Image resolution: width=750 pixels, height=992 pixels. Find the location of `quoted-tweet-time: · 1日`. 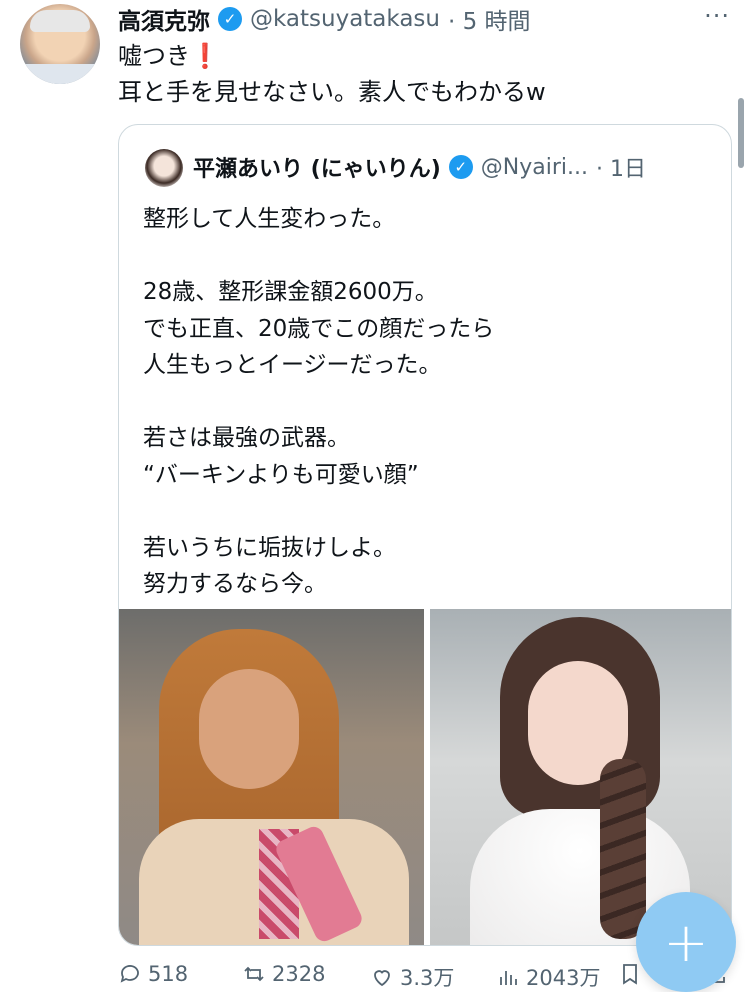

quoted-tweet-time: · 1日 is located at coordinates (621, 167).